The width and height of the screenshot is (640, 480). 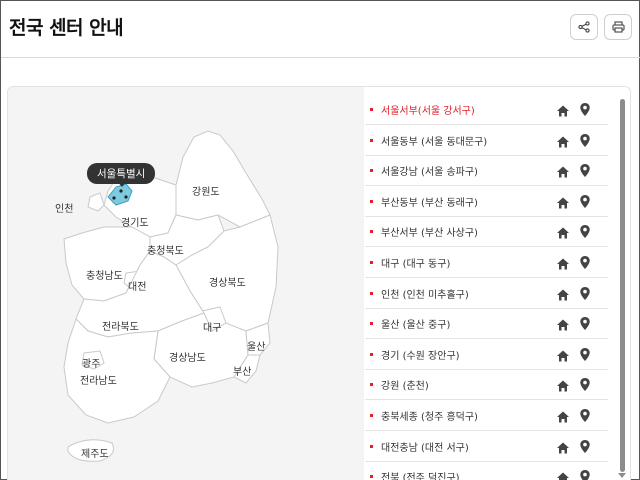 I want to click on share-button, so click(x=584, y=27).